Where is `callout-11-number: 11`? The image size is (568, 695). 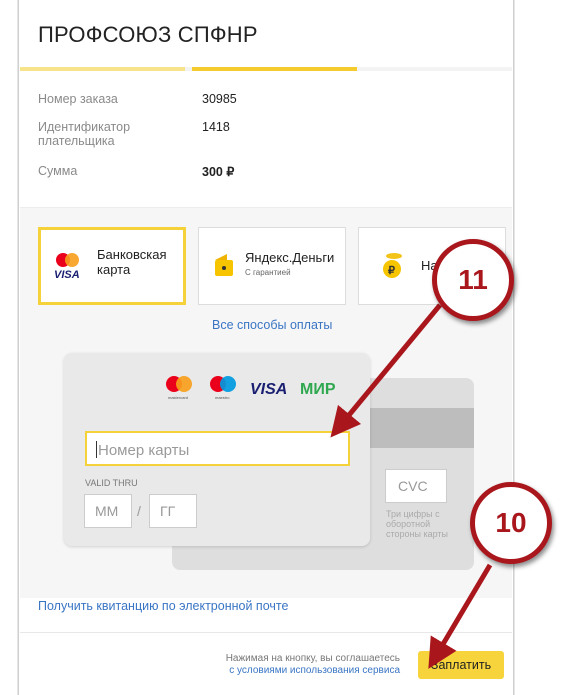
callout-11-number: 11 is located at coordinates (473, 279).